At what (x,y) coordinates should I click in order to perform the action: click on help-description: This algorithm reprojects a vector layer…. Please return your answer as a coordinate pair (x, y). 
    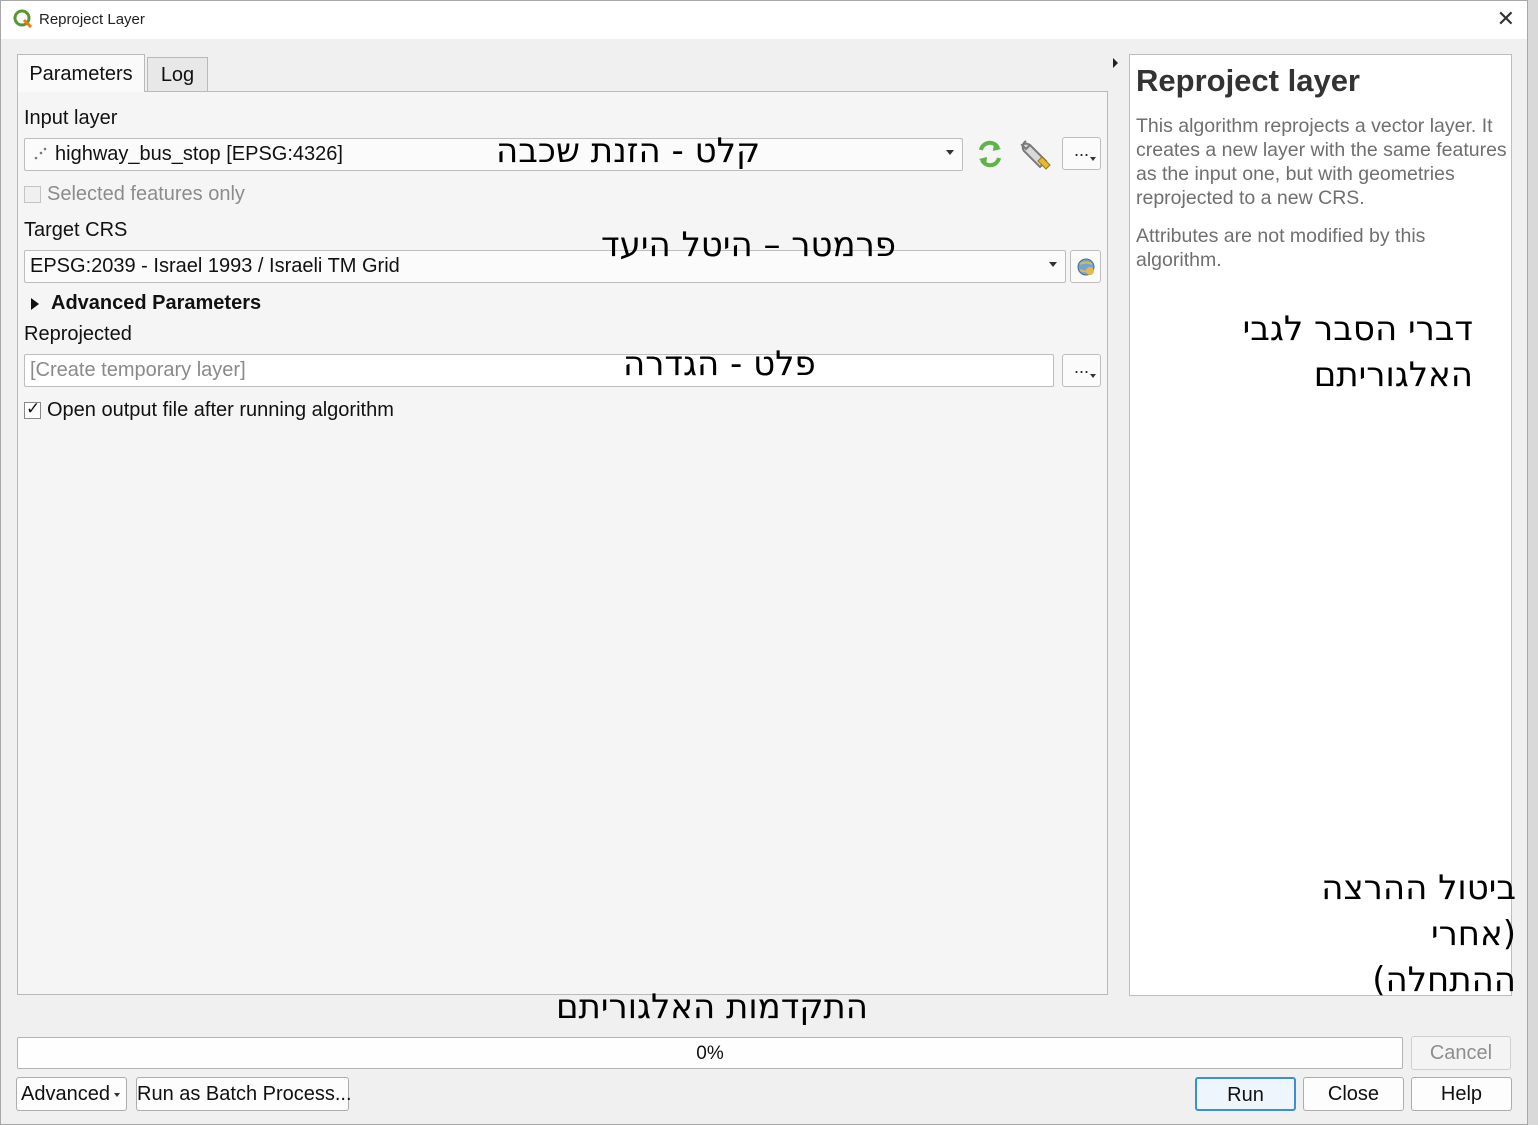
    Looking at the image, I should click on (1321, 162).